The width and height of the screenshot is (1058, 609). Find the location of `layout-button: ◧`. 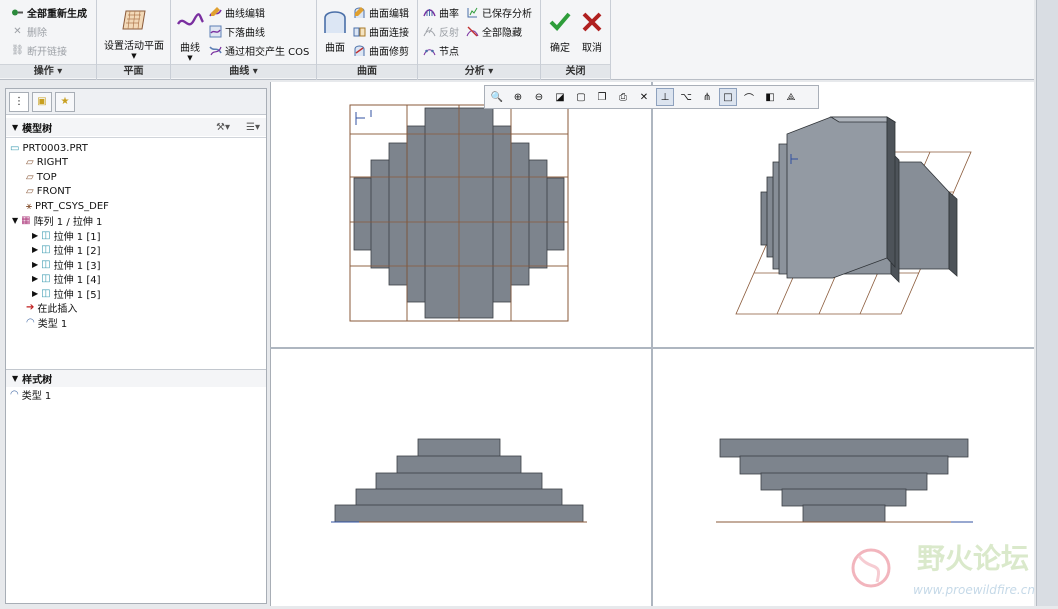

layout-button: ◧ is located at coordinates (770, 97).